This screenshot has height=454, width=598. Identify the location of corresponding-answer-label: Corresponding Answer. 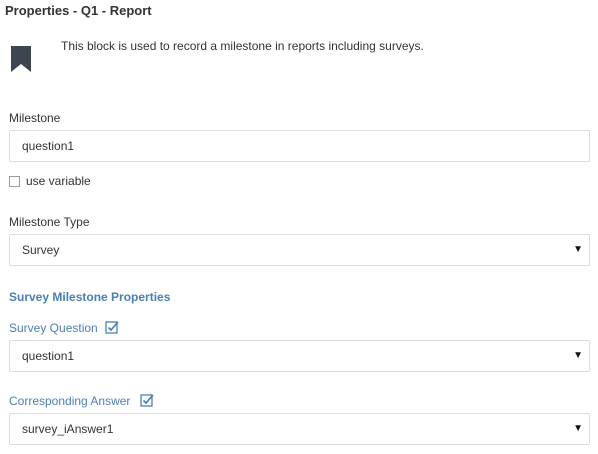
(70, 401).